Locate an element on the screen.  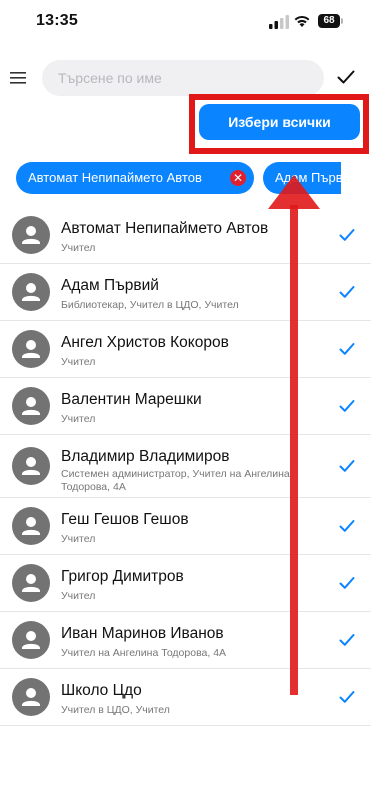
remove-chip-icon: ✕ is located at coordinates (238, 178).